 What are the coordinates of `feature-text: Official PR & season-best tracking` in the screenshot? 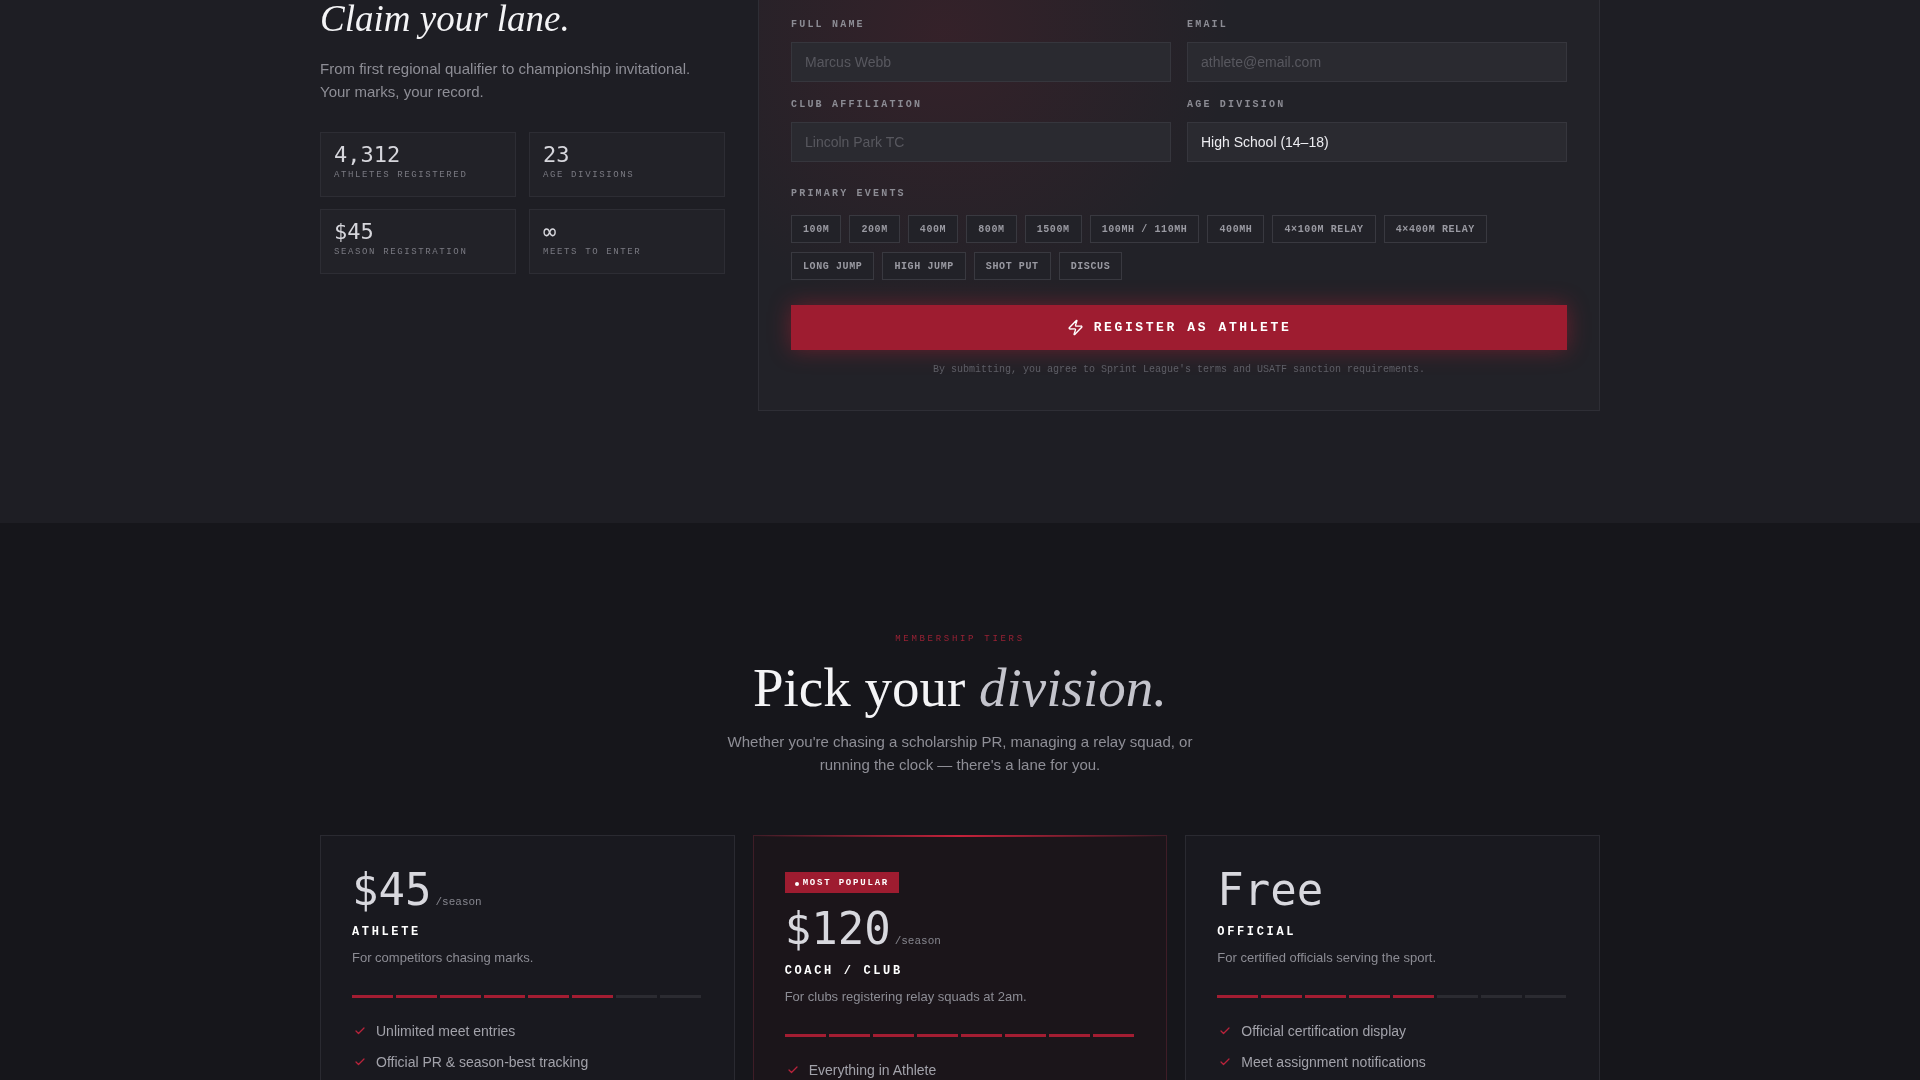 It's located at (482, 1062).